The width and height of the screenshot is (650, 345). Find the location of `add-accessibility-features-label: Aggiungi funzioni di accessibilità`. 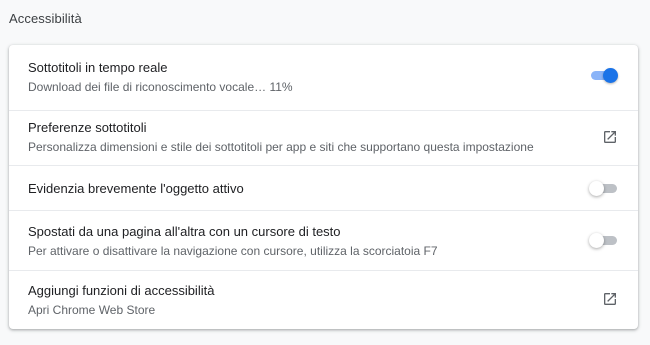

add-accessibility-features-label: Aggiungi funzioni di accessibilità is located at coordinates (121, 290).